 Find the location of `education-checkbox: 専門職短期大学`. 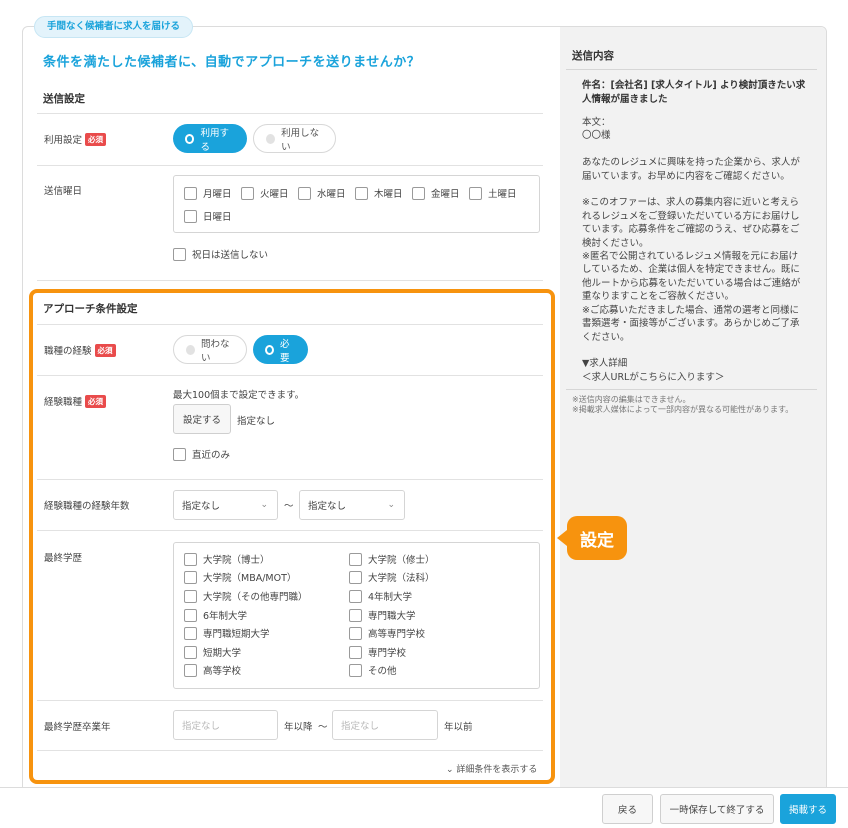

education-checkbox: 専門職短期大学 is located at coordinates (227, 633).